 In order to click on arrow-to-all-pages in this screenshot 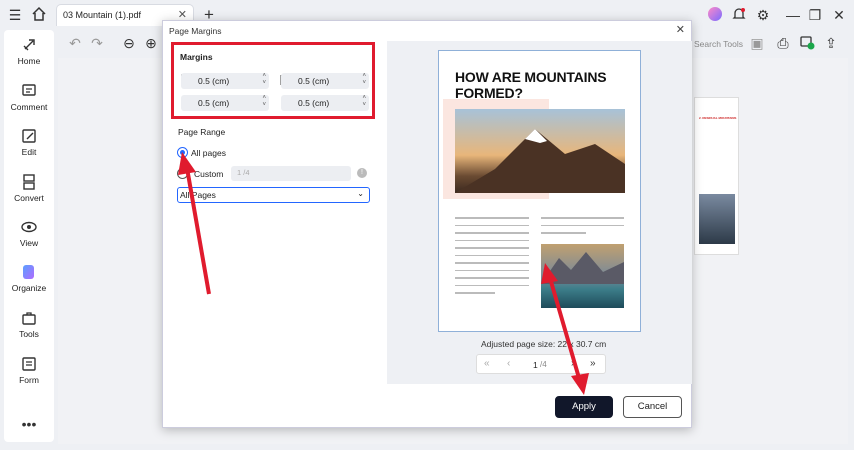, I will do `click(194, 223)`.